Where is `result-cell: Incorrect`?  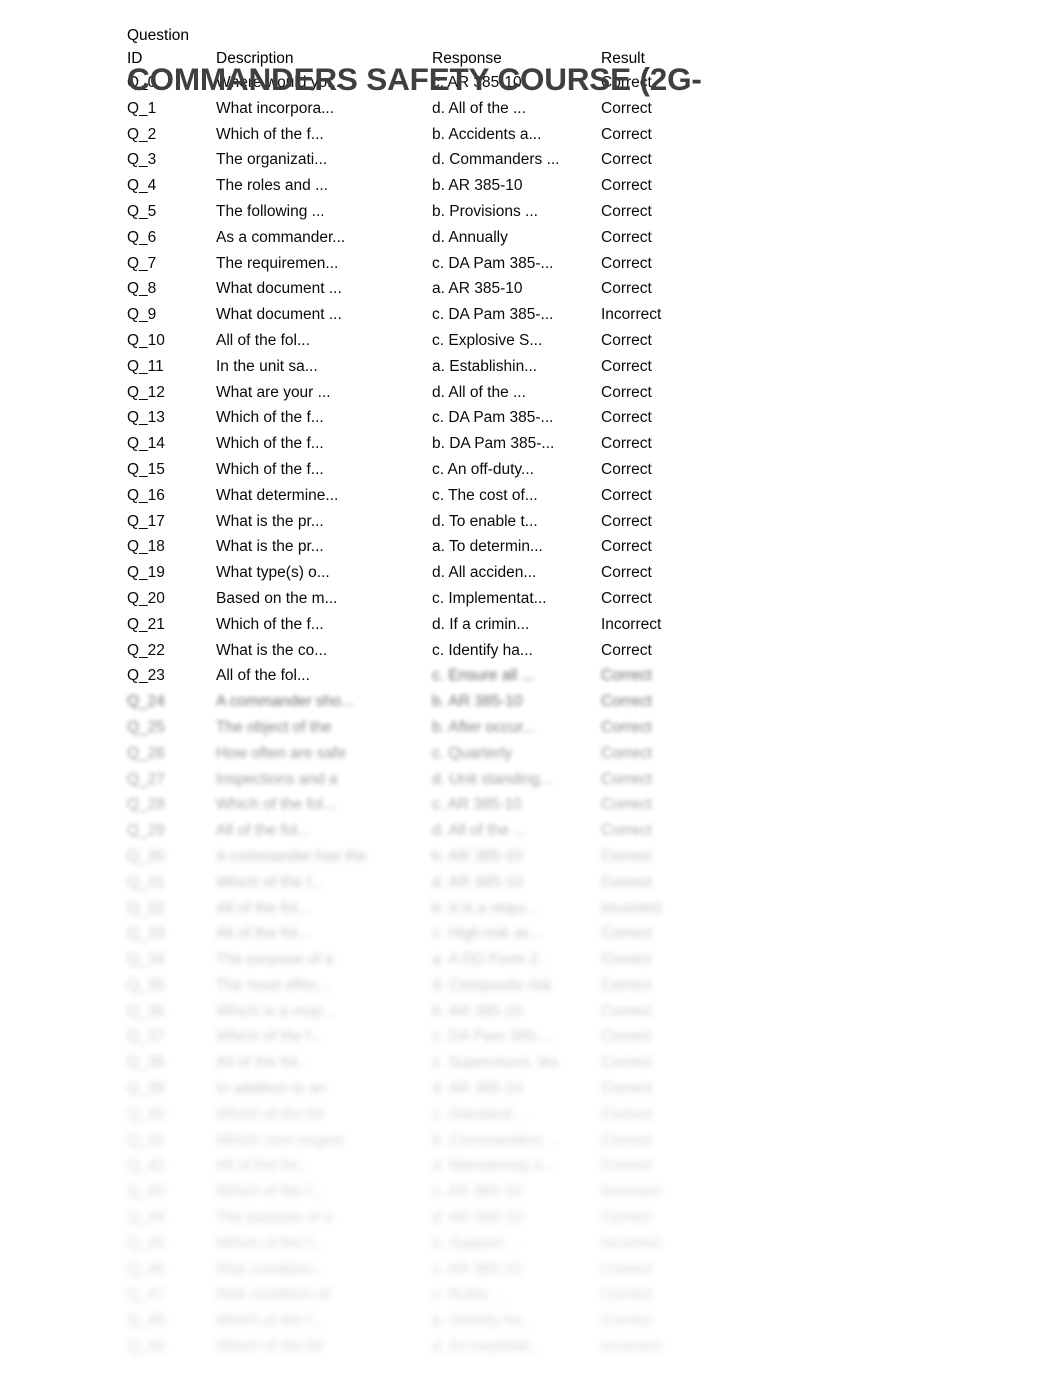
result-cell: Incorrect is located at coordinates (631, 315).